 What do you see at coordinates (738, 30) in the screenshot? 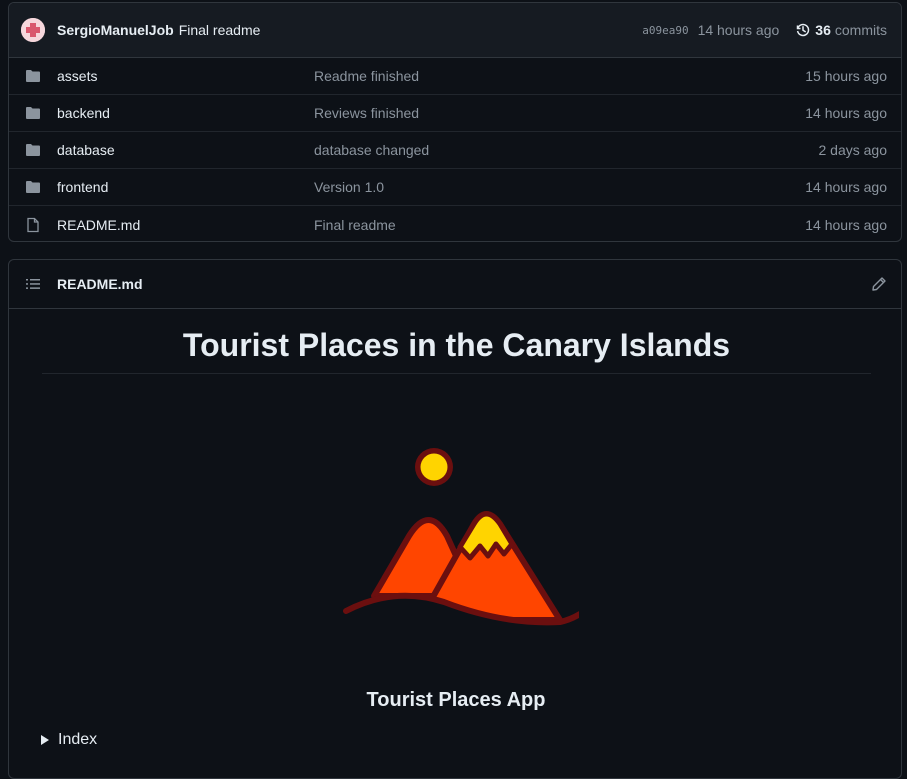
I see `commit-time: 14 hours ago` at bounding box center [738, 30].